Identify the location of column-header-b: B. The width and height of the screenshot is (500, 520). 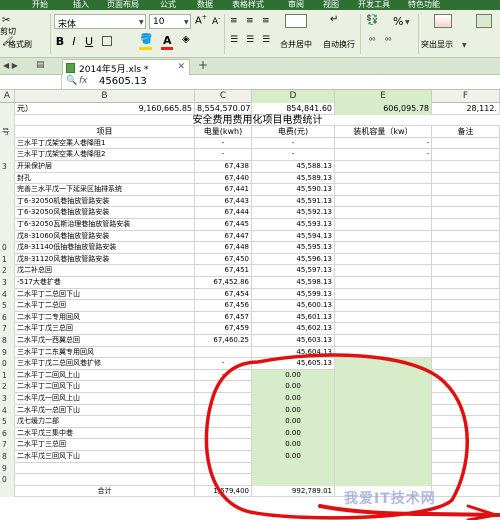
(105, 96).